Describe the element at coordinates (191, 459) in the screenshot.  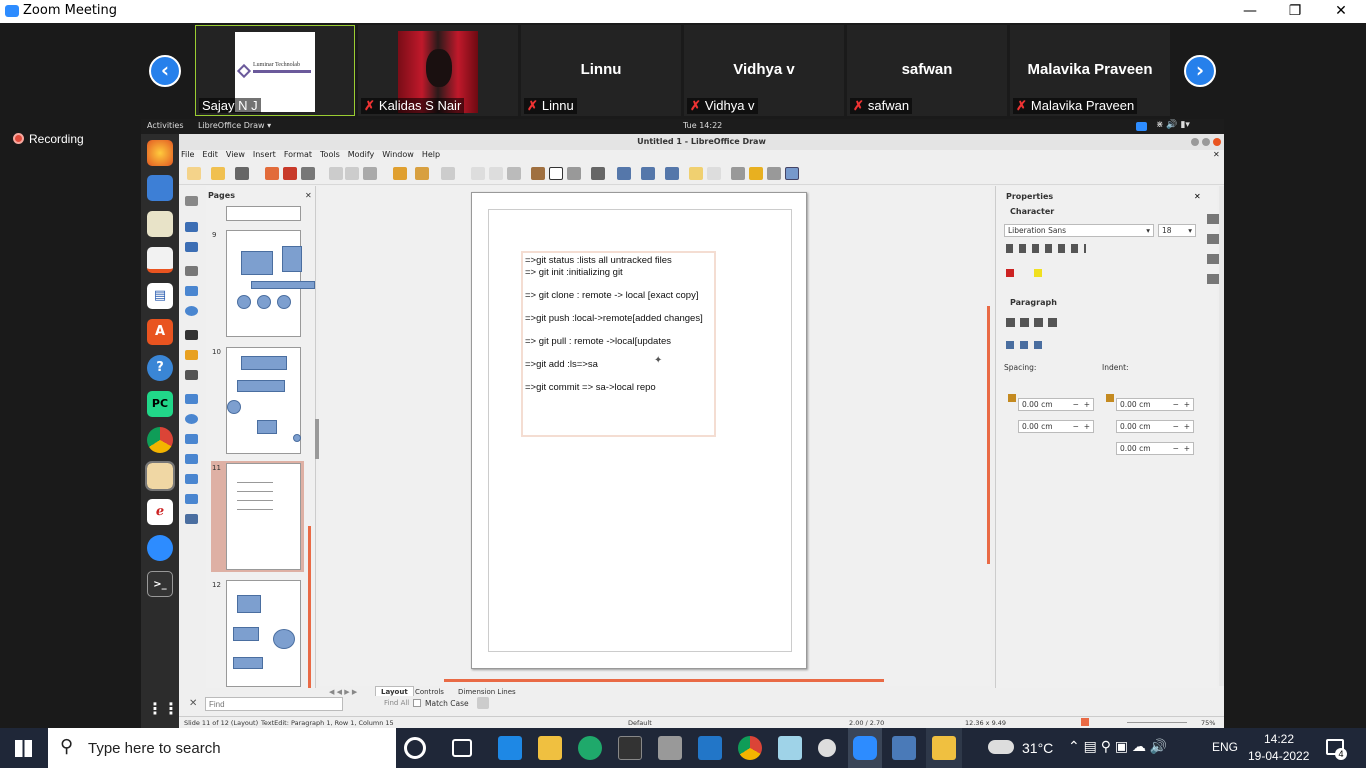
I see `flowchart-icon` at that location.